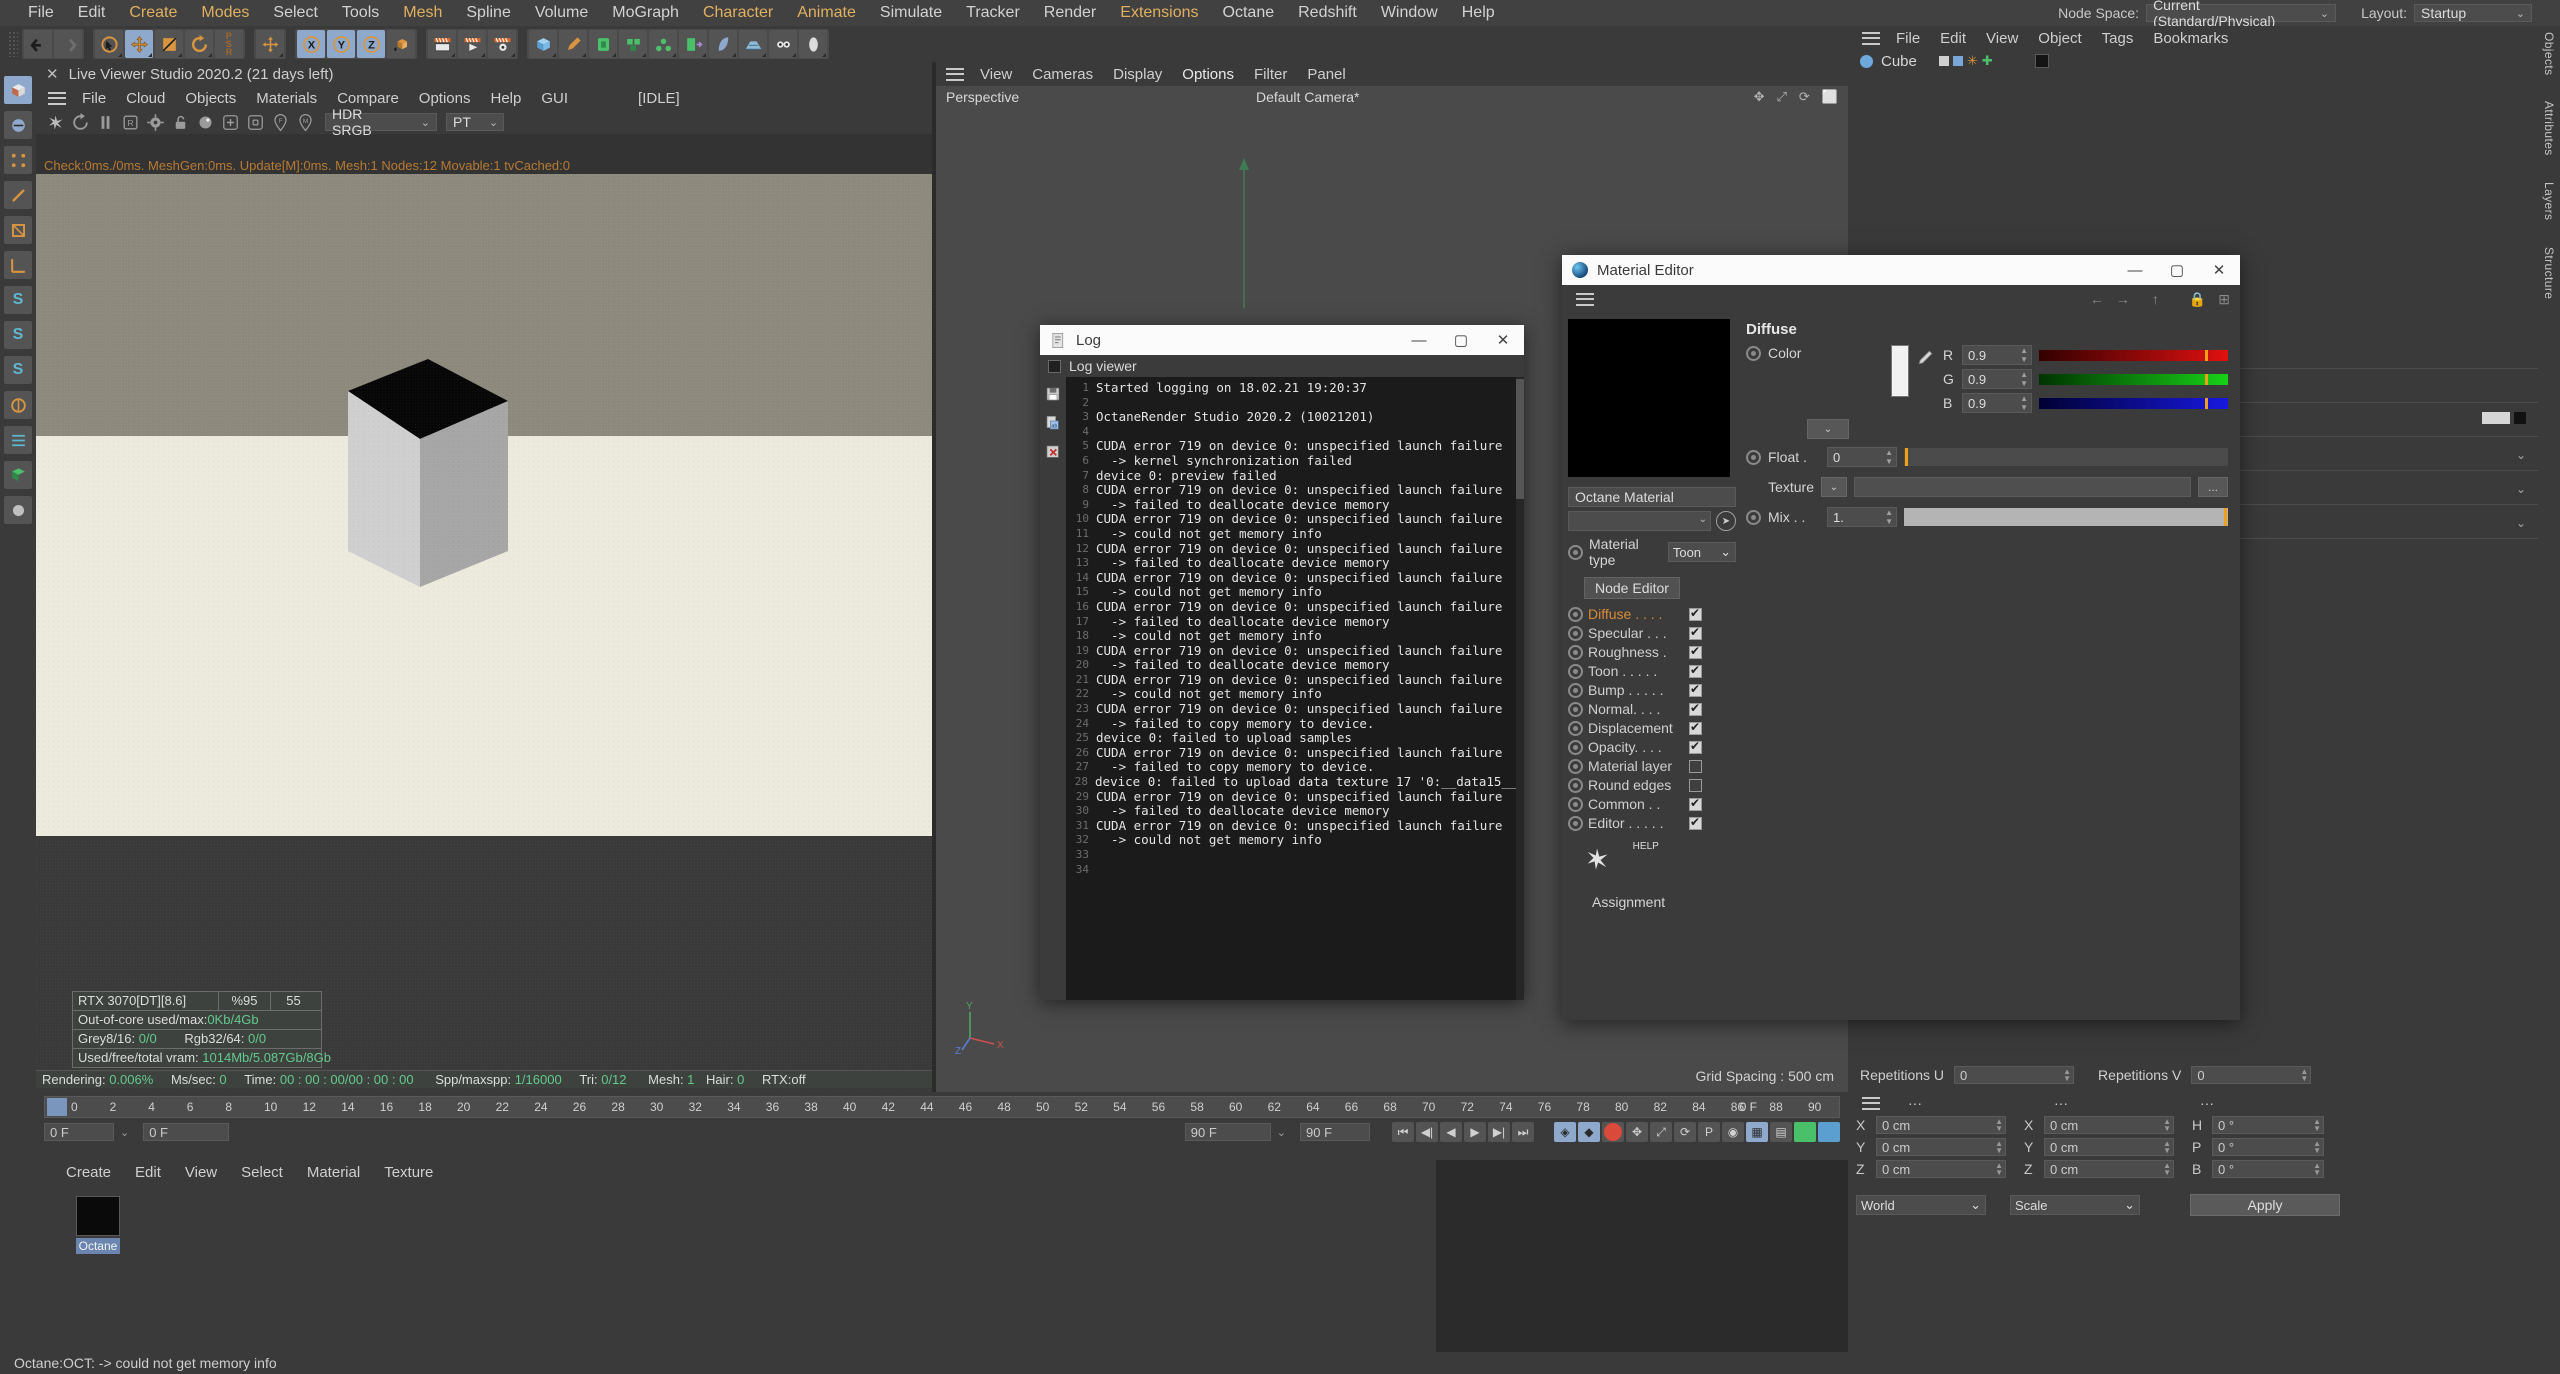 Image resolution: width=2560 pixels, height=1374 pixels. Describe the element at coordinates (1249, 13) in the screenshot. I see `menu-item-octane: Octane` at that location.